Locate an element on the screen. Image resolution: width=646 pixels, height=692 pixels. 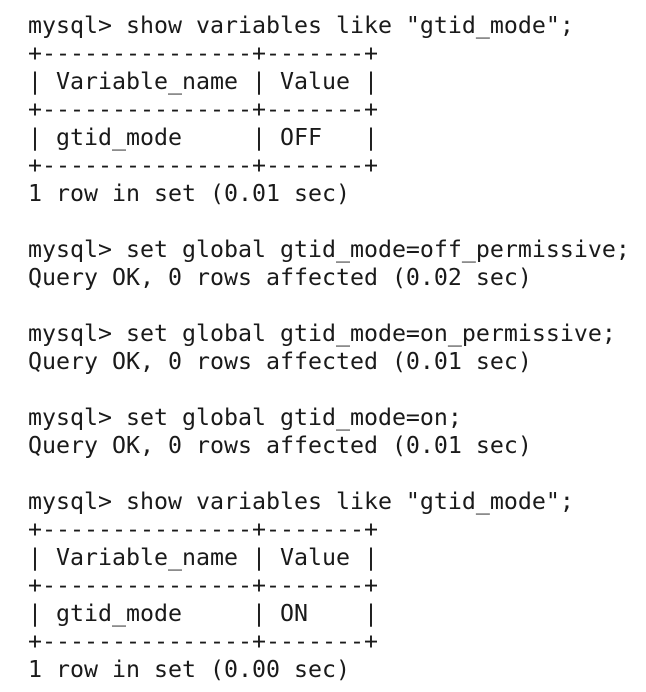
table-row: | gtid_mode | ON | is located at coordinates (203, 613).